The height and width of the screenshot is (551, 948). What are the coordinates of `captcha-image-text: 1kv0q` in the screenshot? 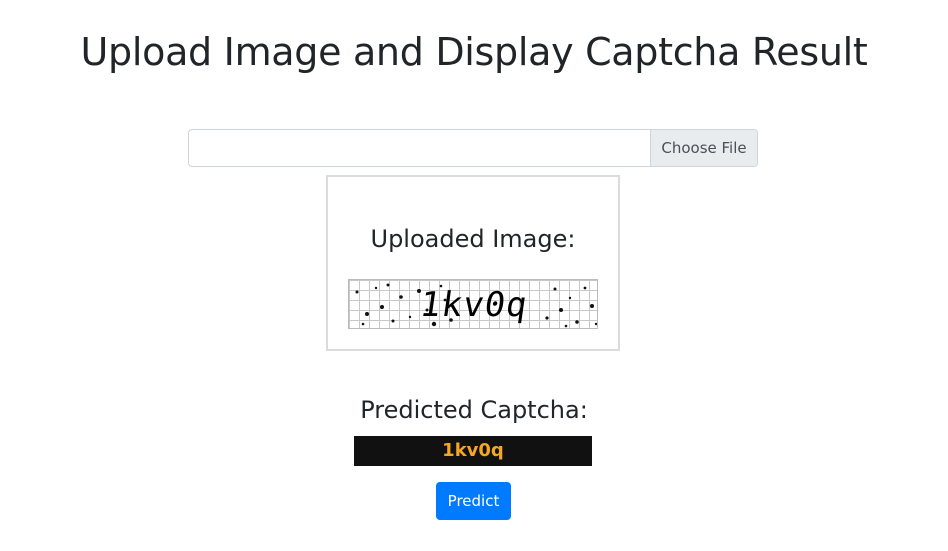 It's located at (474, 305).